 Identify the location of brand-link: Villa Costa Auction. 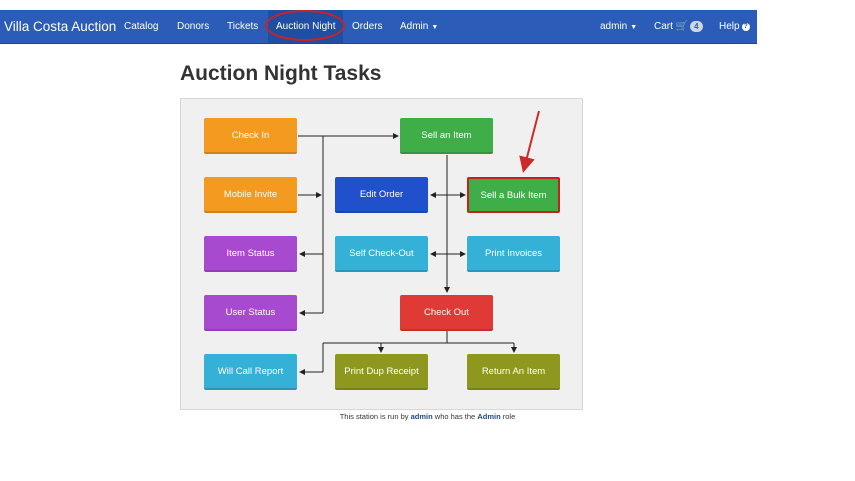
(60, 26).